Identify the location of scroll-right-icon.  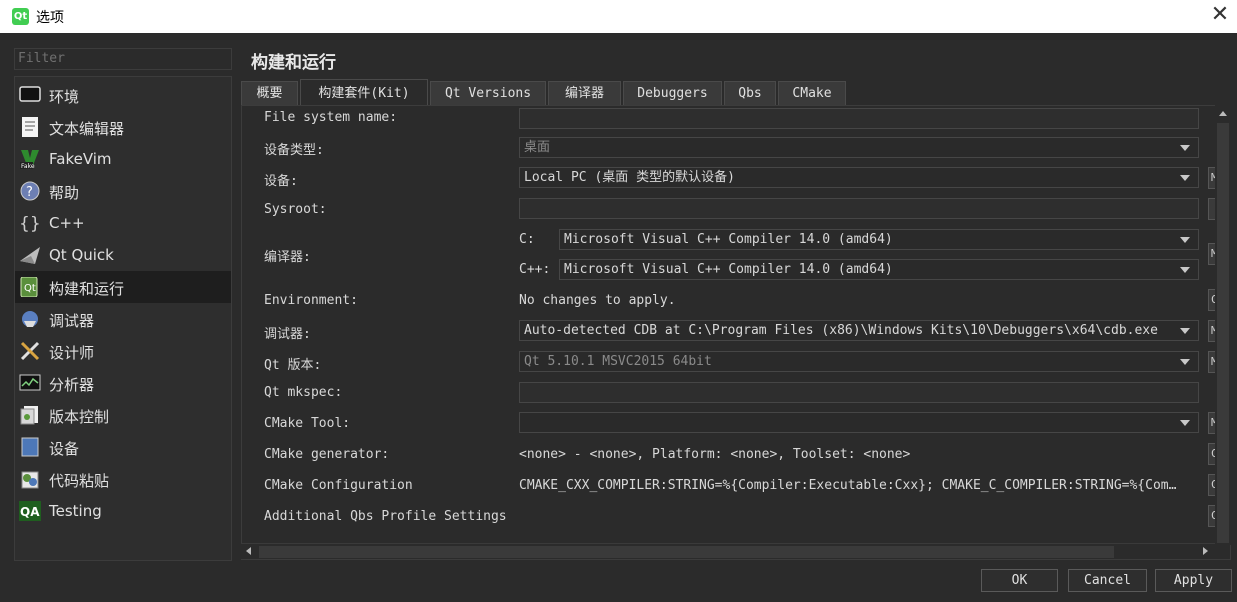
(1205, 551).